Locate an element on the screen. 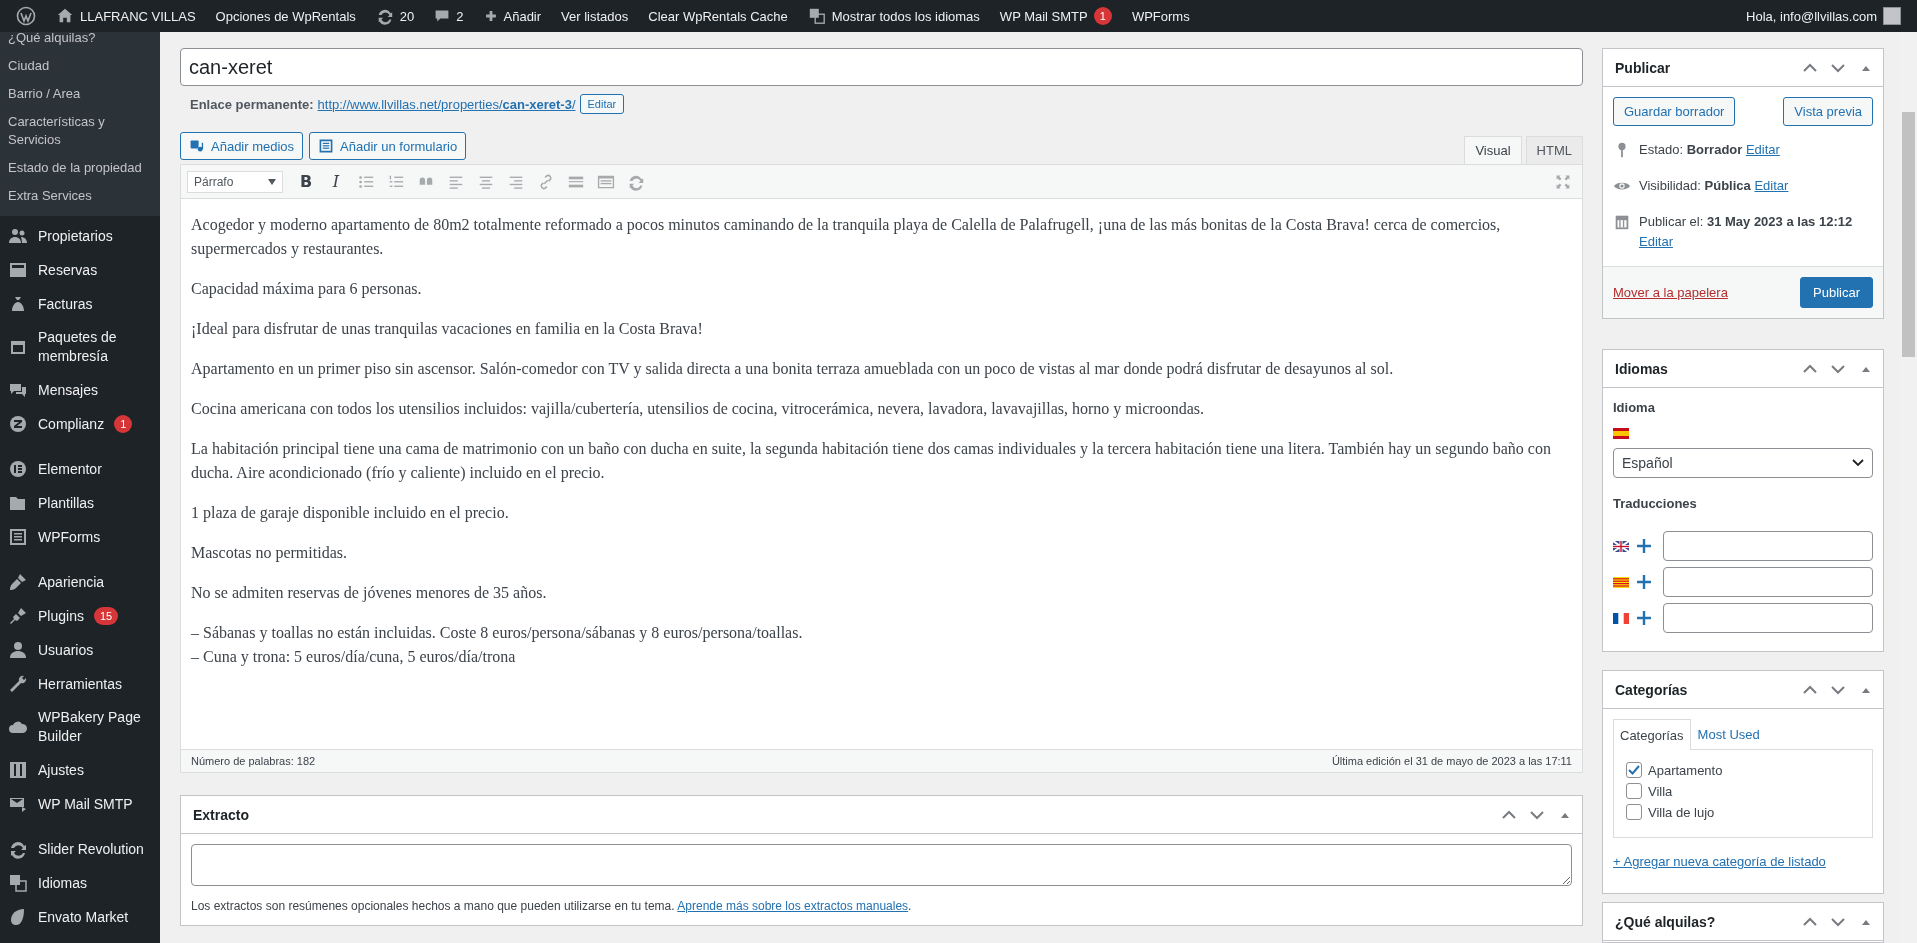  chevron-down-icon is located at coordinates (1858, 463).